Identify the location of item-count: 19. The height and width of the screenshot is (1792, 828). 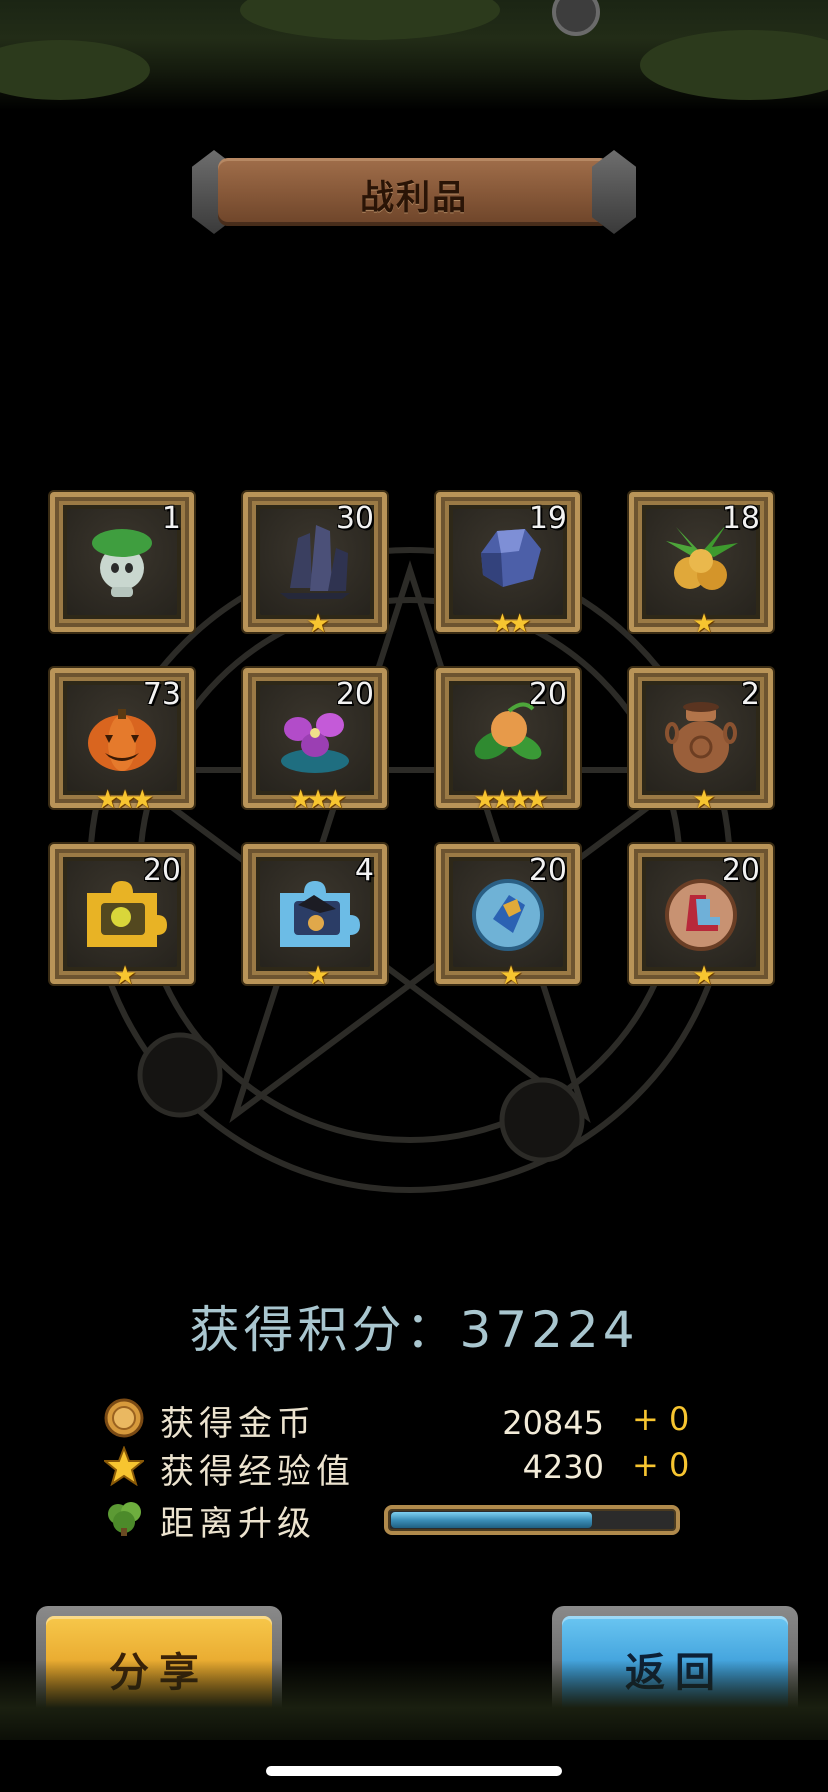
(547, 518).